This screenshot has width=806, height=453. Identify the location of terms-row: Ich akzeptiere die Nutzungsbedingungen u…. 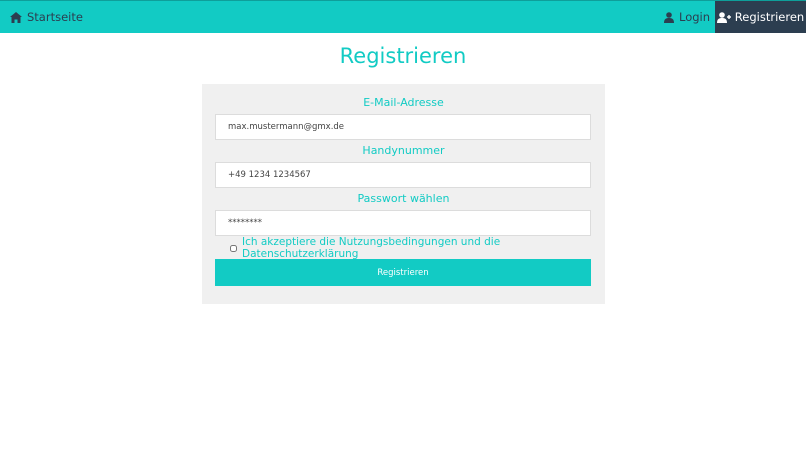
(417, 248).